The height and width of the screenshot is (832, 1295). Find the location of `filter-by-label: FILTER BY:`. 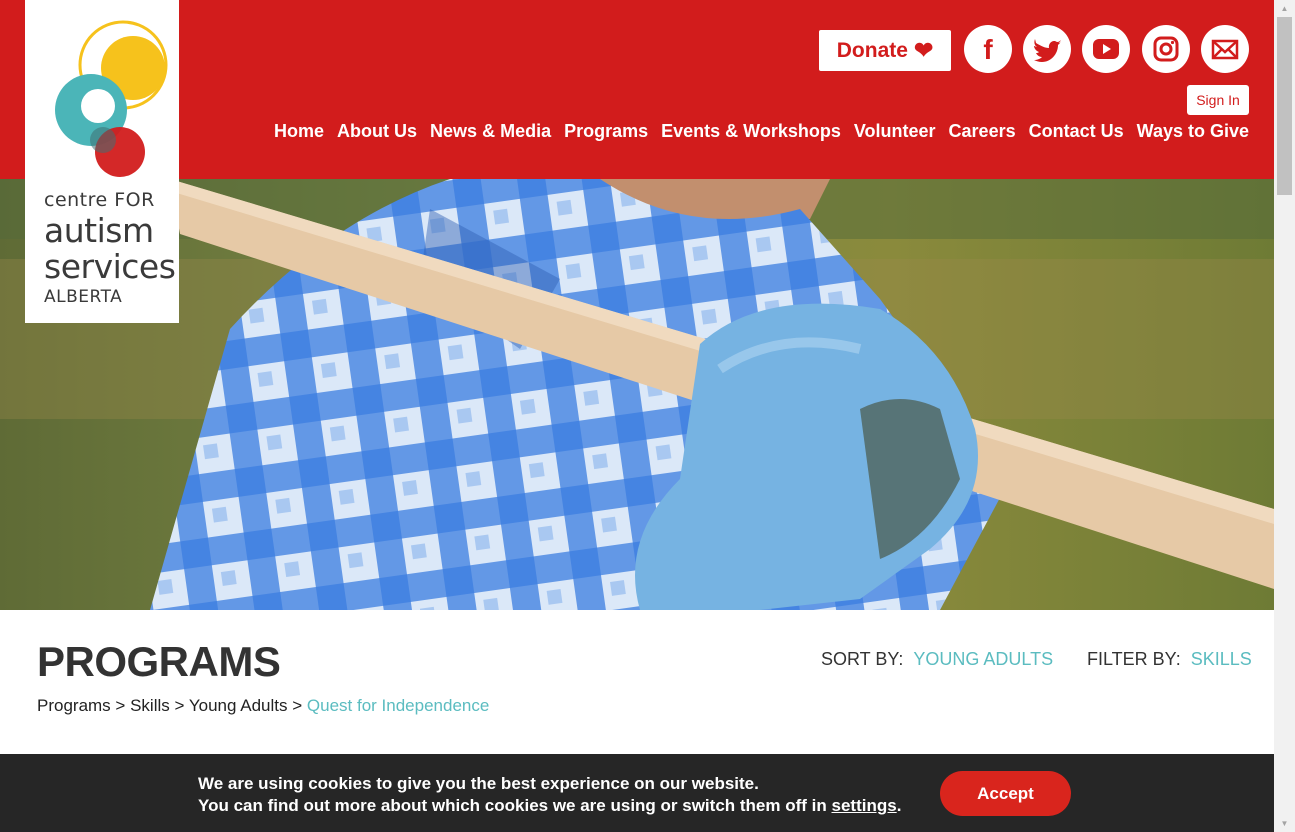

filter-by-label: FILTER BY: is located at coordinates (1134, 659).